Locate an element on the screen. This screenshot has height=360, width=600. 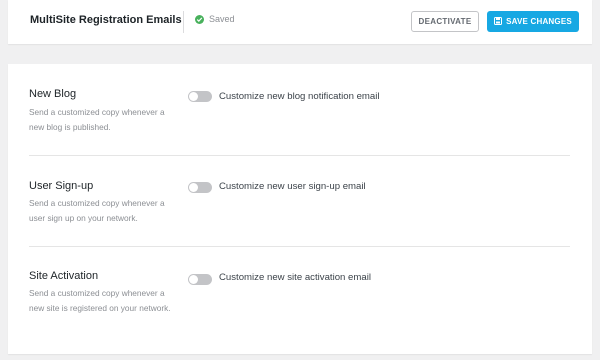
page-title: MultiSite Registration Emails is located at coordinates (106, 20).